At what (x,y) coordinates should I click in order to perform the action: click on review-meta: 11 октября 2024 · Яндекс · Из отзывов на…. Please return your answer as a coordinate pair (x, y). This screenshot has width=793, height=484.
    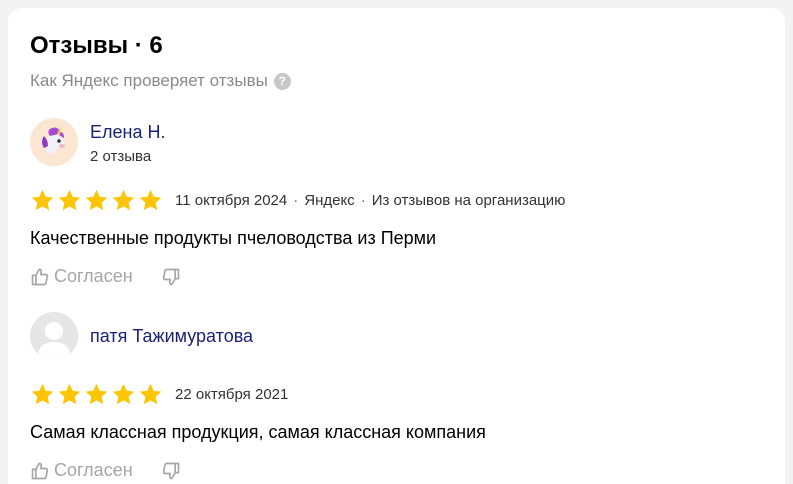
    Looking at the image, I should click on (370, 200).